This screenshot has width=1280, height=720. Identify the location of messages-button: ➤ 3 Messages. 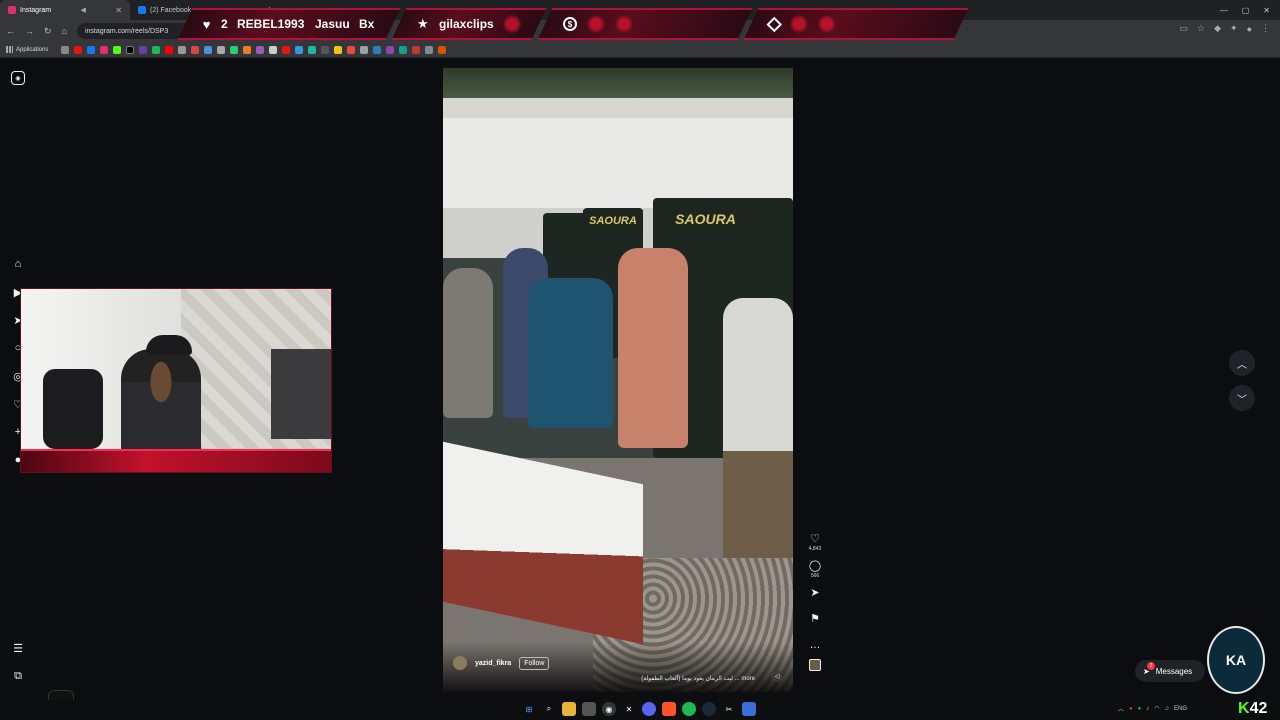
(1170, 671).